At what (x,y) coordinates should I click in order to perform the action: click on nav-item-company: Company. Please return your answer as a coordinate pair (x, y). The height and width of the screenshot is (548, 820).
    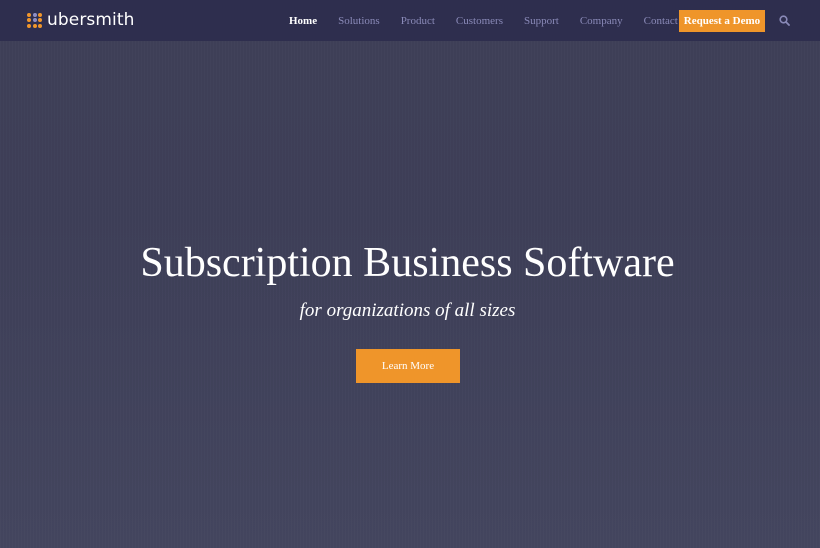
    Looking at the image, I should click on (601, 21).